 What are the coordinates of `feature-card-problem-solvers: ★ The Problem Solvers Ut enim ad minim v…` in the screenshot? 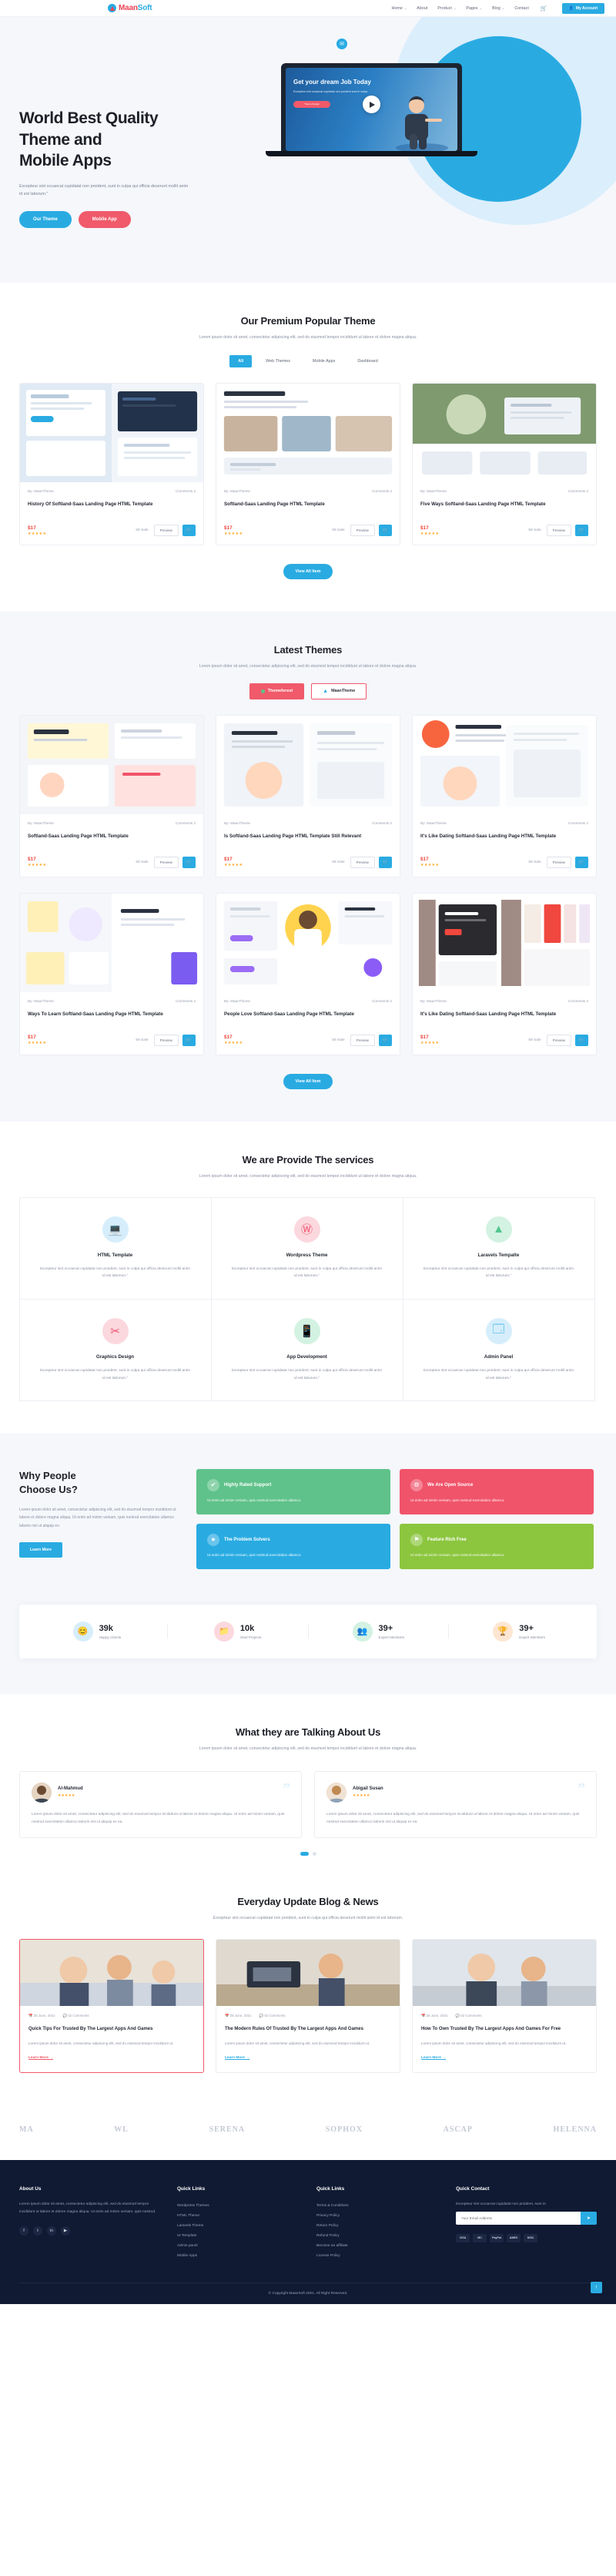 It's located at (293, 1546).